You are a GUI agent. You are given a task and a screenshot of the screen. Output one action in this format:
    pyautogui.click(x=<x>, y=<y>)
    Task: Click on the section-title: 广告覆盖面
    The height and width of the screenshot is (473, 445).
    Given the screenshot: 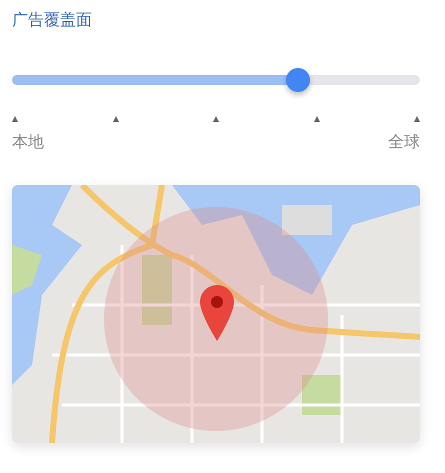 What is the action you would take?
    pyautogui.click(x=52, y=20)
    